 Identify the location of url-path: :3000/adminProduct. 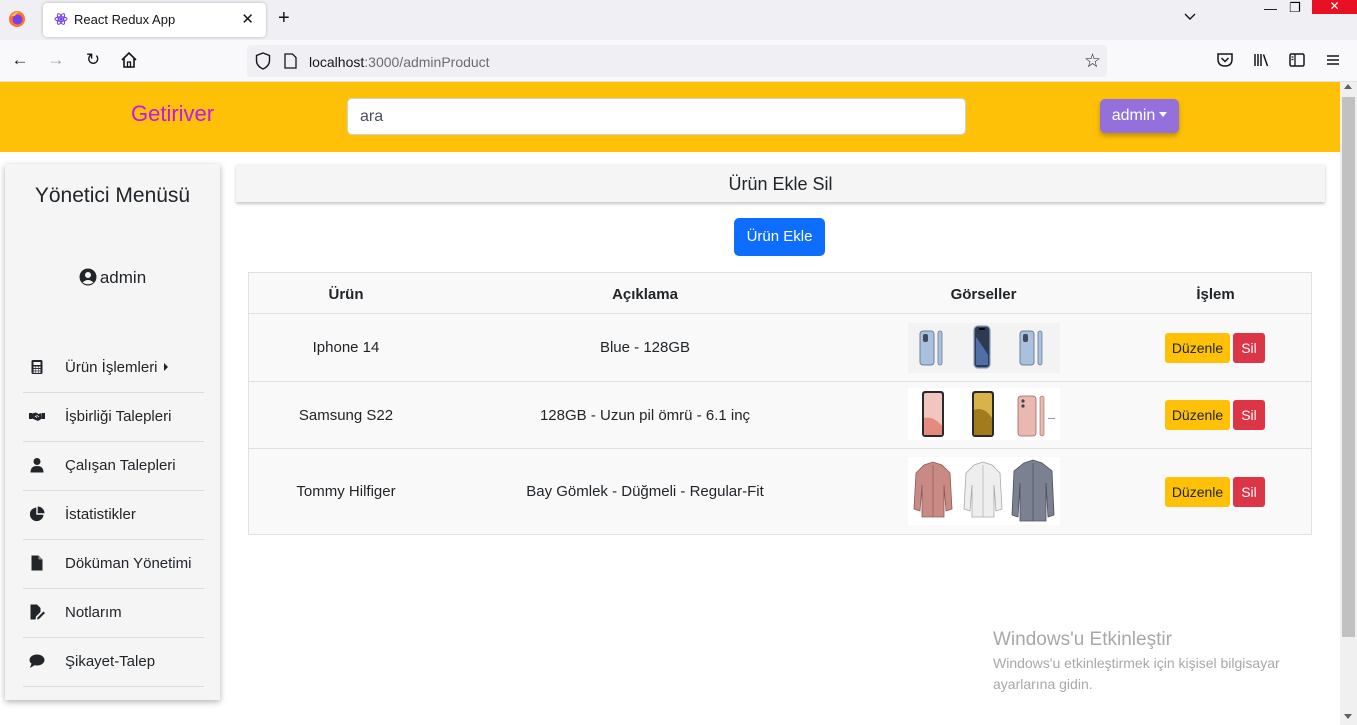
(427, 62).